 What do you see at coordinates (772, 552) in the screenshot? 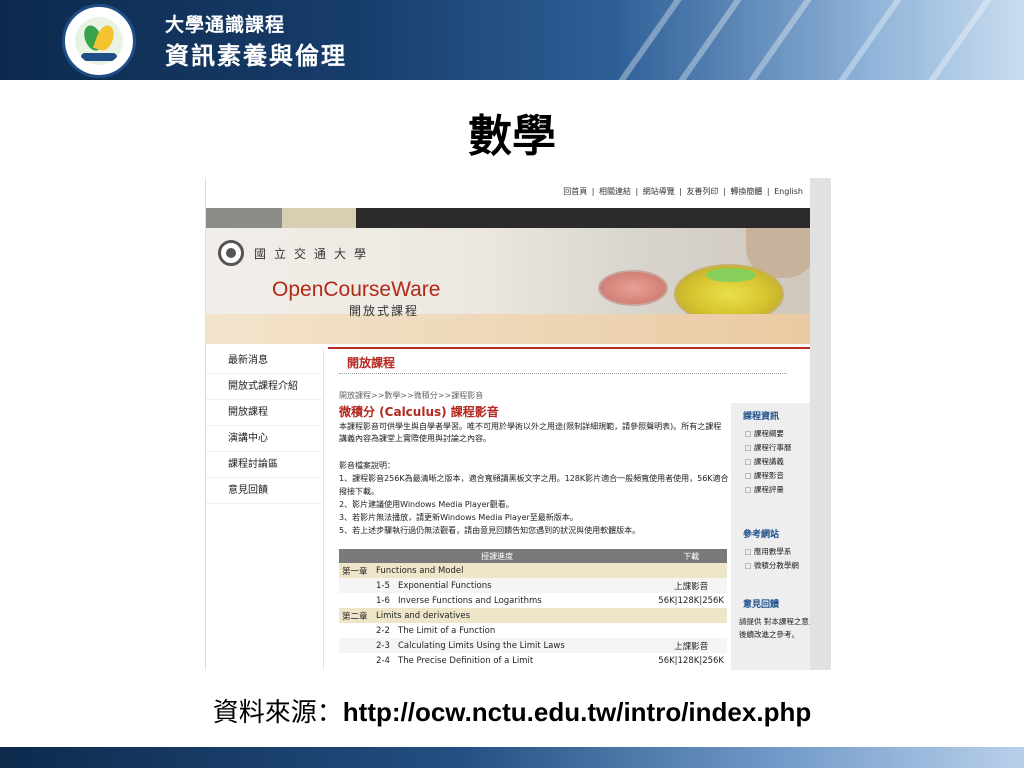
I see `reference-site-link: 應用數學系` at bounding box center [772, 552].